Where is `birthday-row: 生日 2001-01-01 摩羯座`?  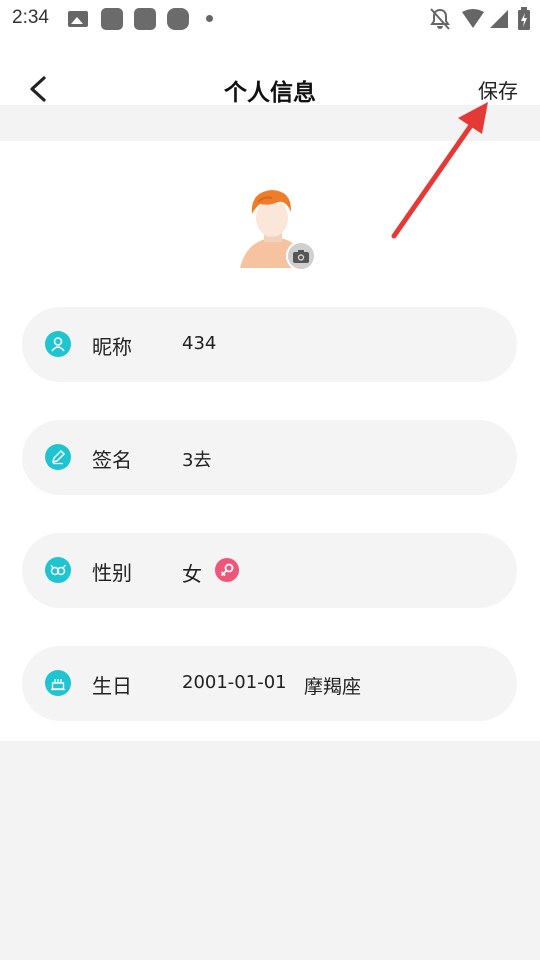 birthday-row: 生日 2001-01-01 摩羯座 is located at coordinates (269, 683).